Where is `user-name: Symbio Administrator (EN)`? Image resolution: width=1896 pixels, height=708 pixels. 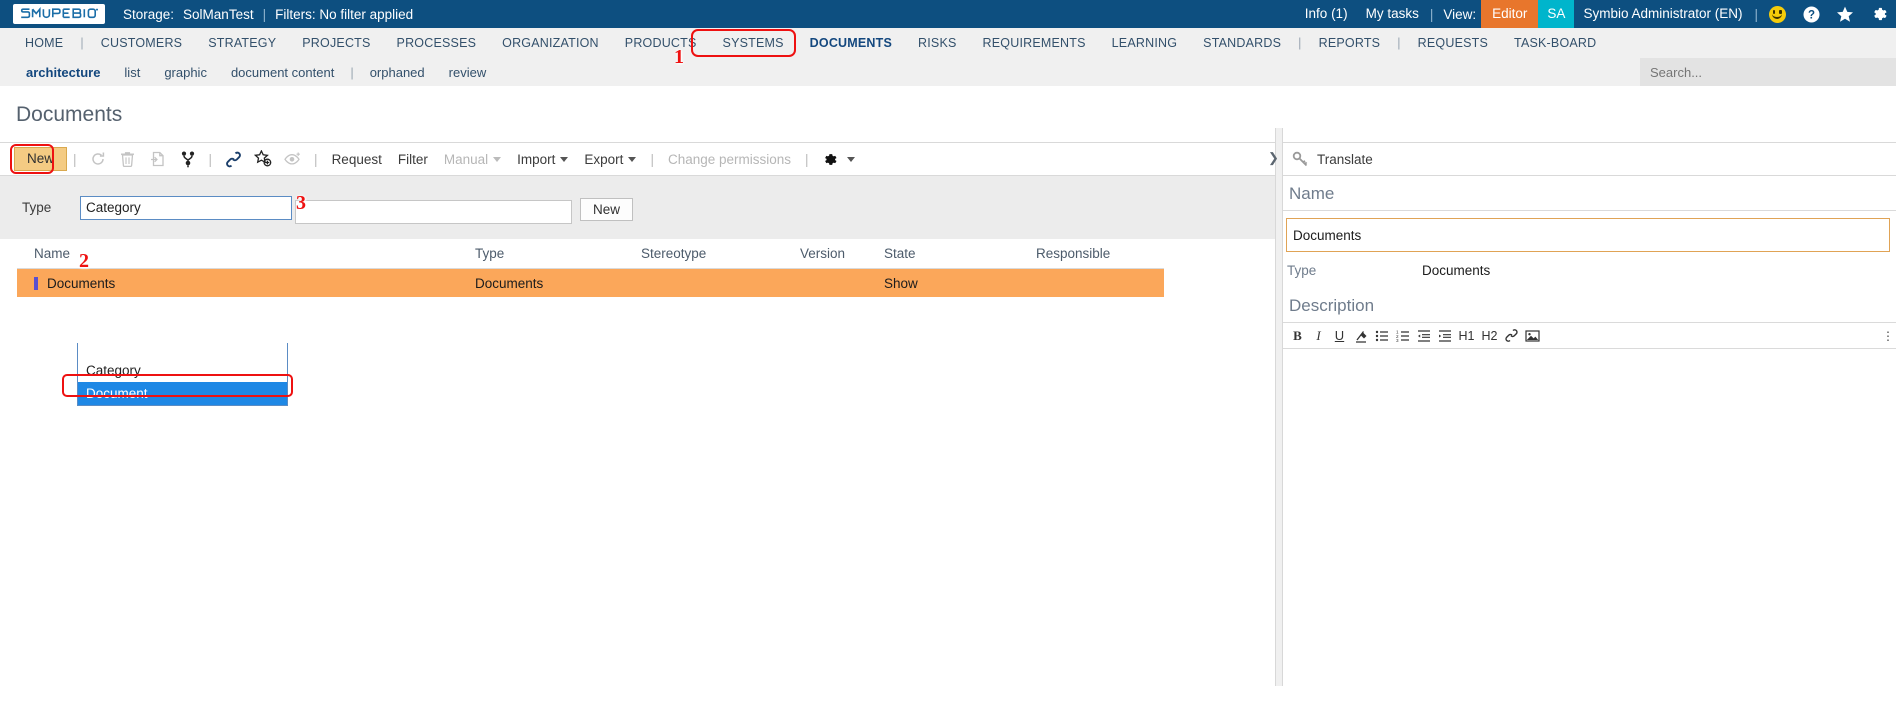
user-name: Symbio Administrator (EN) is located at coordinates (1663, 14).